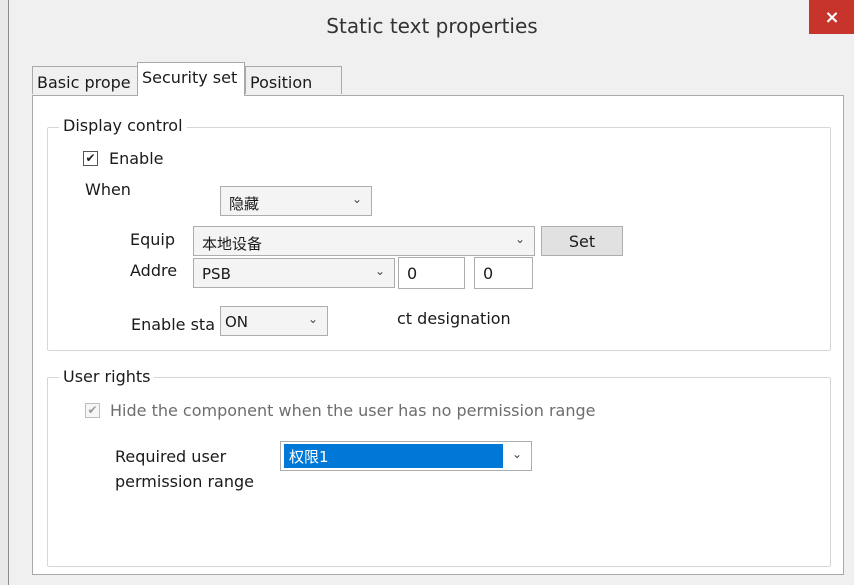 The image size is (854, 585). I want to click on tab-basic-properties: Basic prope, so click(85, 80).